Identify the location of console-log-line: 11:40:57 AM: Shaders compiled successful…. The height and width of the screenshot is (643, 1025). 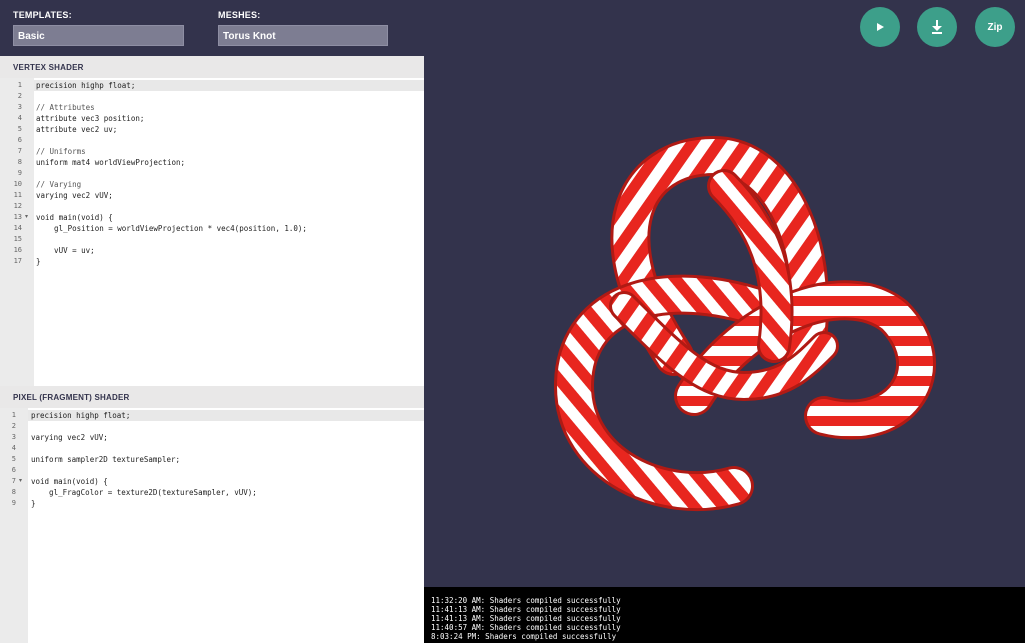
(526, 627).